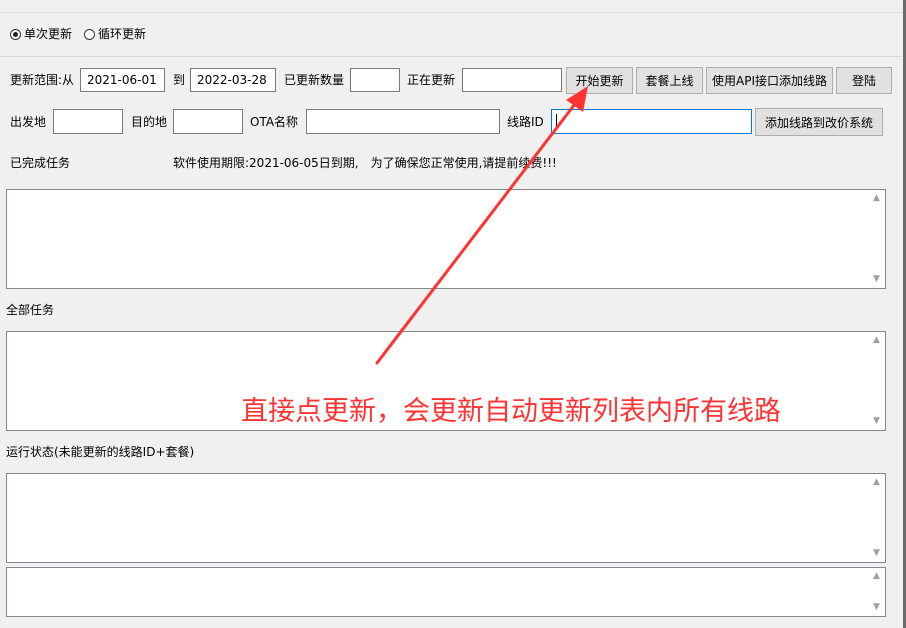 This screenshot has width=906, height=628. What do you see at coordinates (481, 225) in the screenshot?
I see `annotation-arrow-icon` at bounding box center [481, 225].